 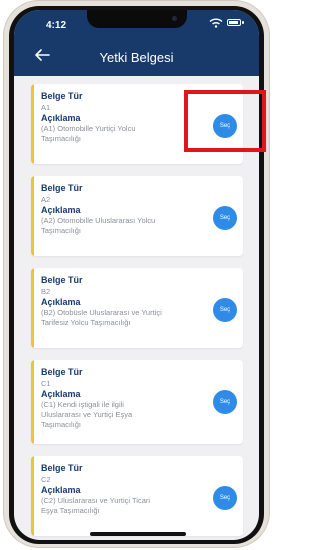 I want to click on doc-code: C2, so click(x=46, y=479).